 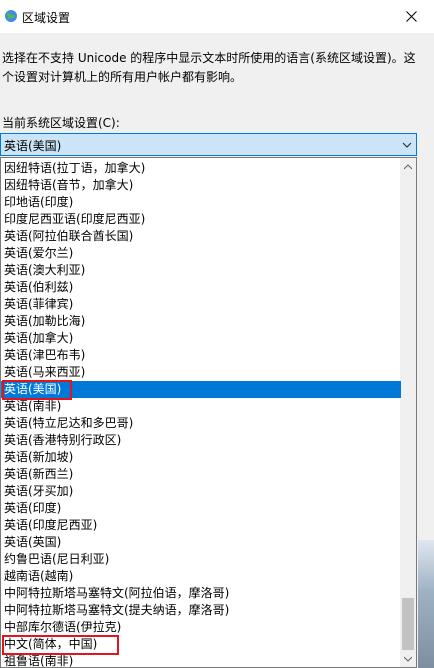 I want to click on locale-option: 英语(新西兰), so click(x=201, y=474).